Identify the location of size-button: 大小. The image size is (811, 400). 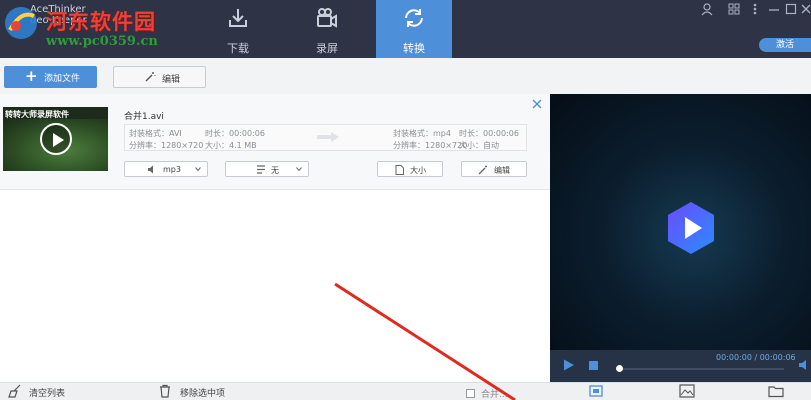
(410, 169).